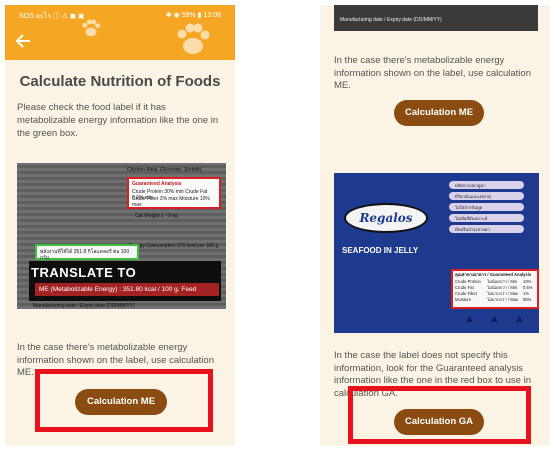 Image resolution: width=557 pixels, height=451 pixels. Describe the element at coordinates (470, 185) in the screenshot. I see `feature-chip-text: ผลิตจากปลาทูน่า` at that location.